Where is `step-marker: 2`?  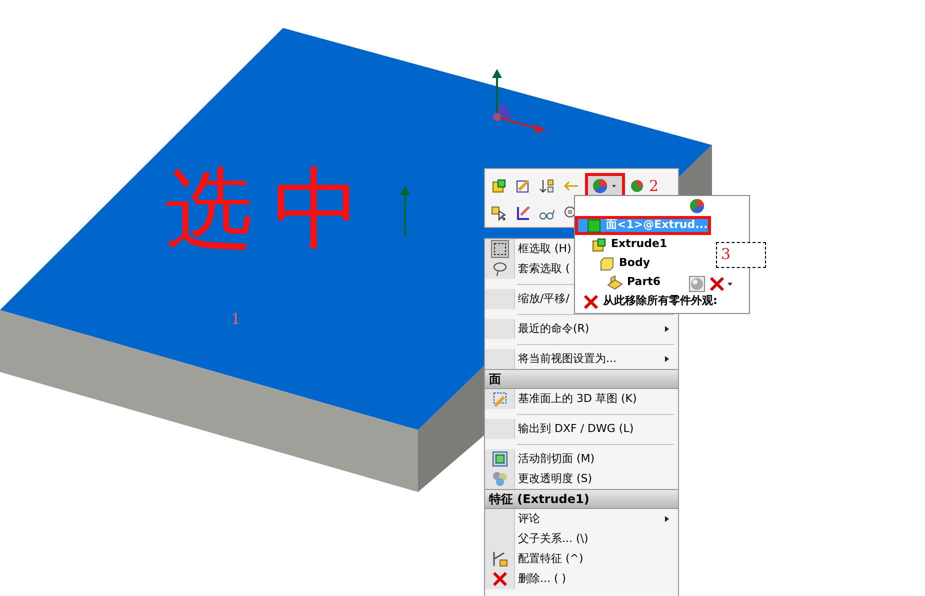 step-marker: 2 is located at coordinates (654, 186).